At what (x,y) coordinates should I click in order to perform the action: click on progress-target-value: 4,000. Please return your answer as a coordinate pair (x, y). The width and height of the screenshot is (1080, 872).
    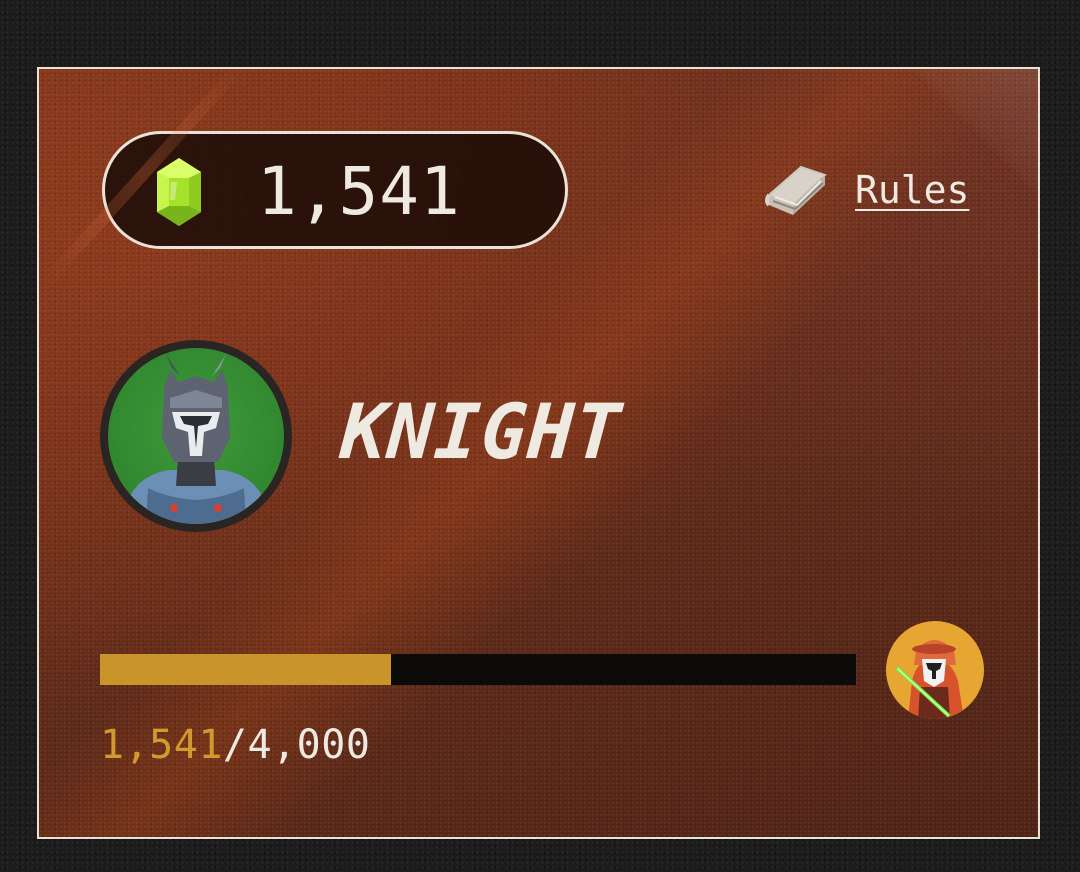
    Looking at the image, I should click on (309, 745).